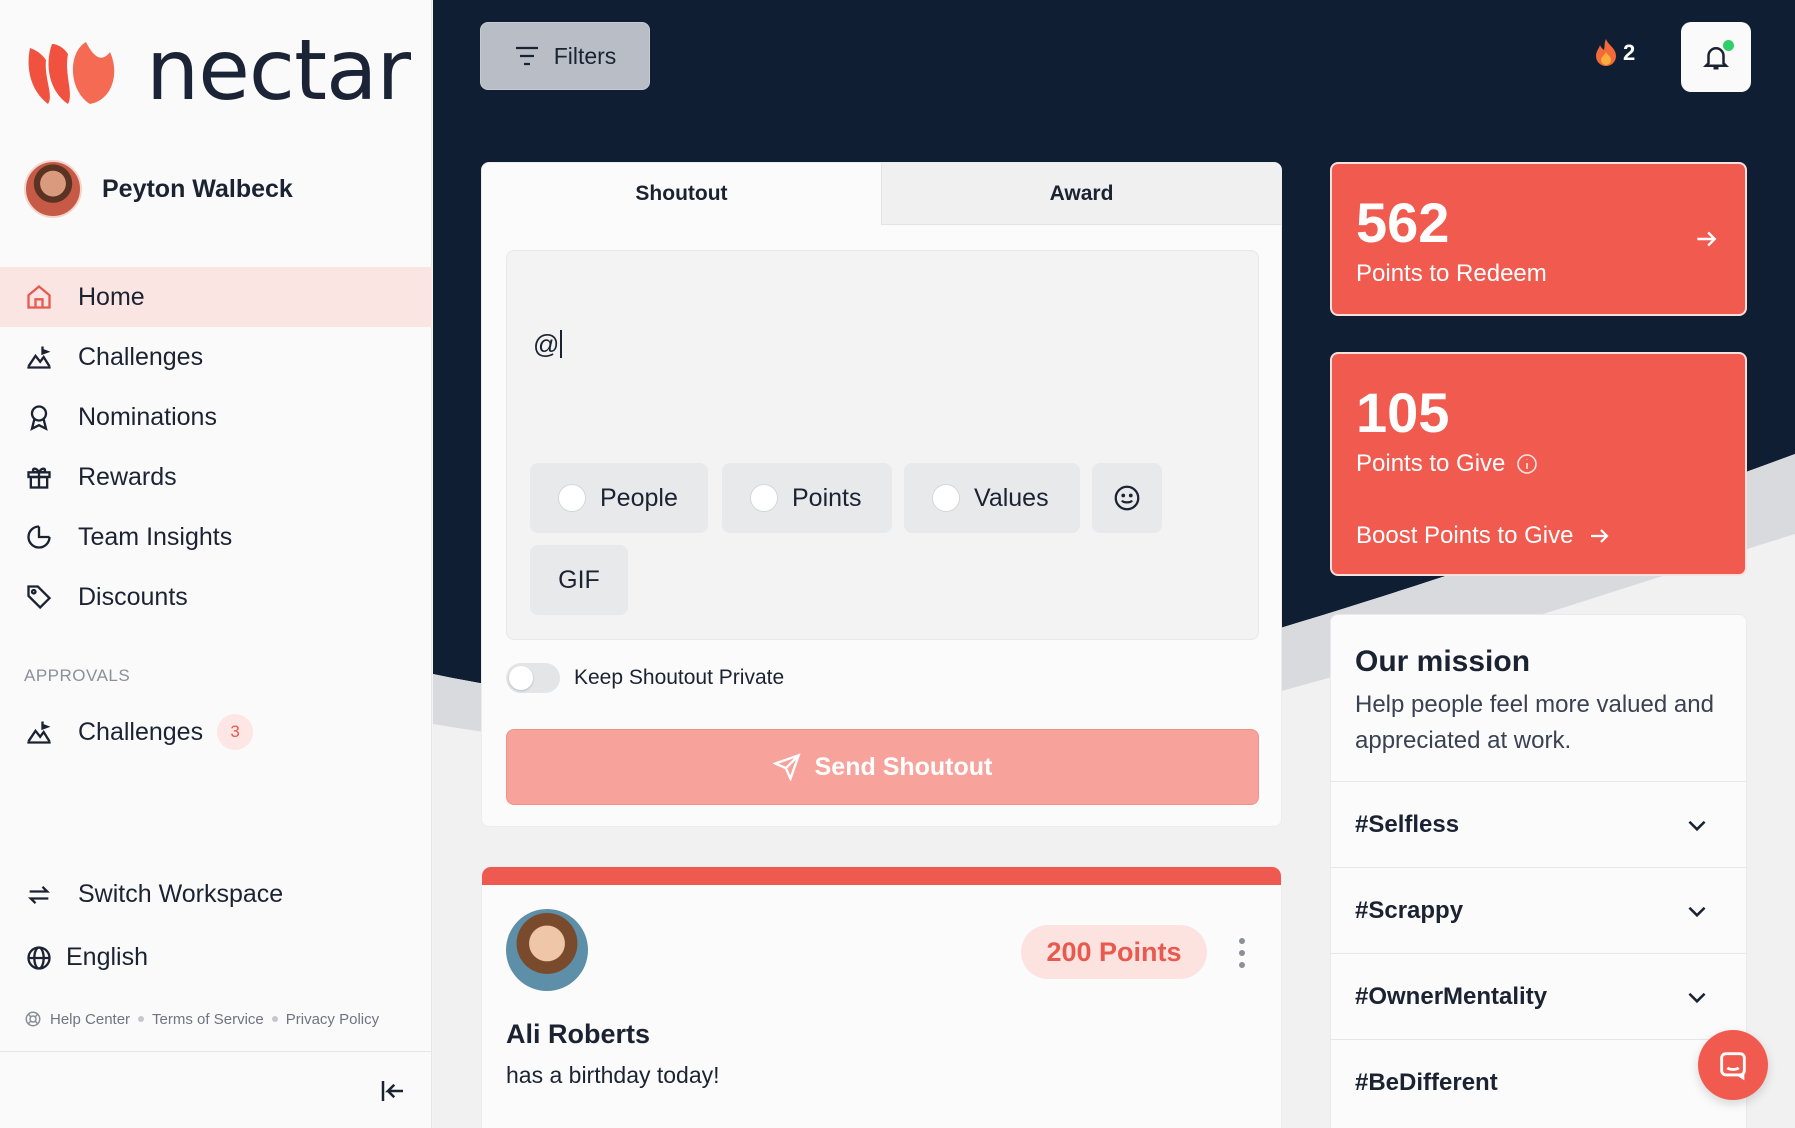 The width and height of the screenshot is (1795, 1128). I want to click on collapse-sidebar-button, so click(393, 1091).